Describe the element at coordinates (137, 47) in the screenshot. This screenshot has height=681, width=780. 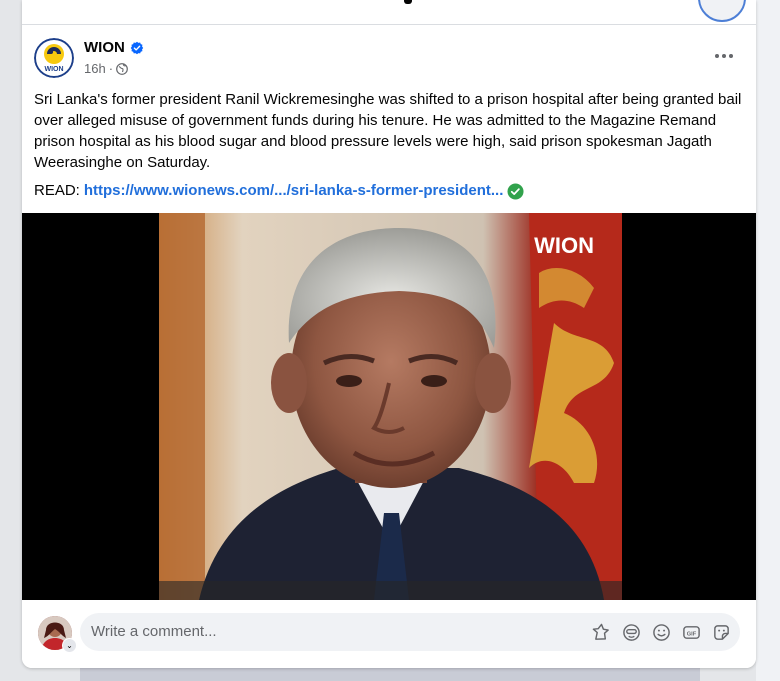
I see `verified-badge-icon` at that location.